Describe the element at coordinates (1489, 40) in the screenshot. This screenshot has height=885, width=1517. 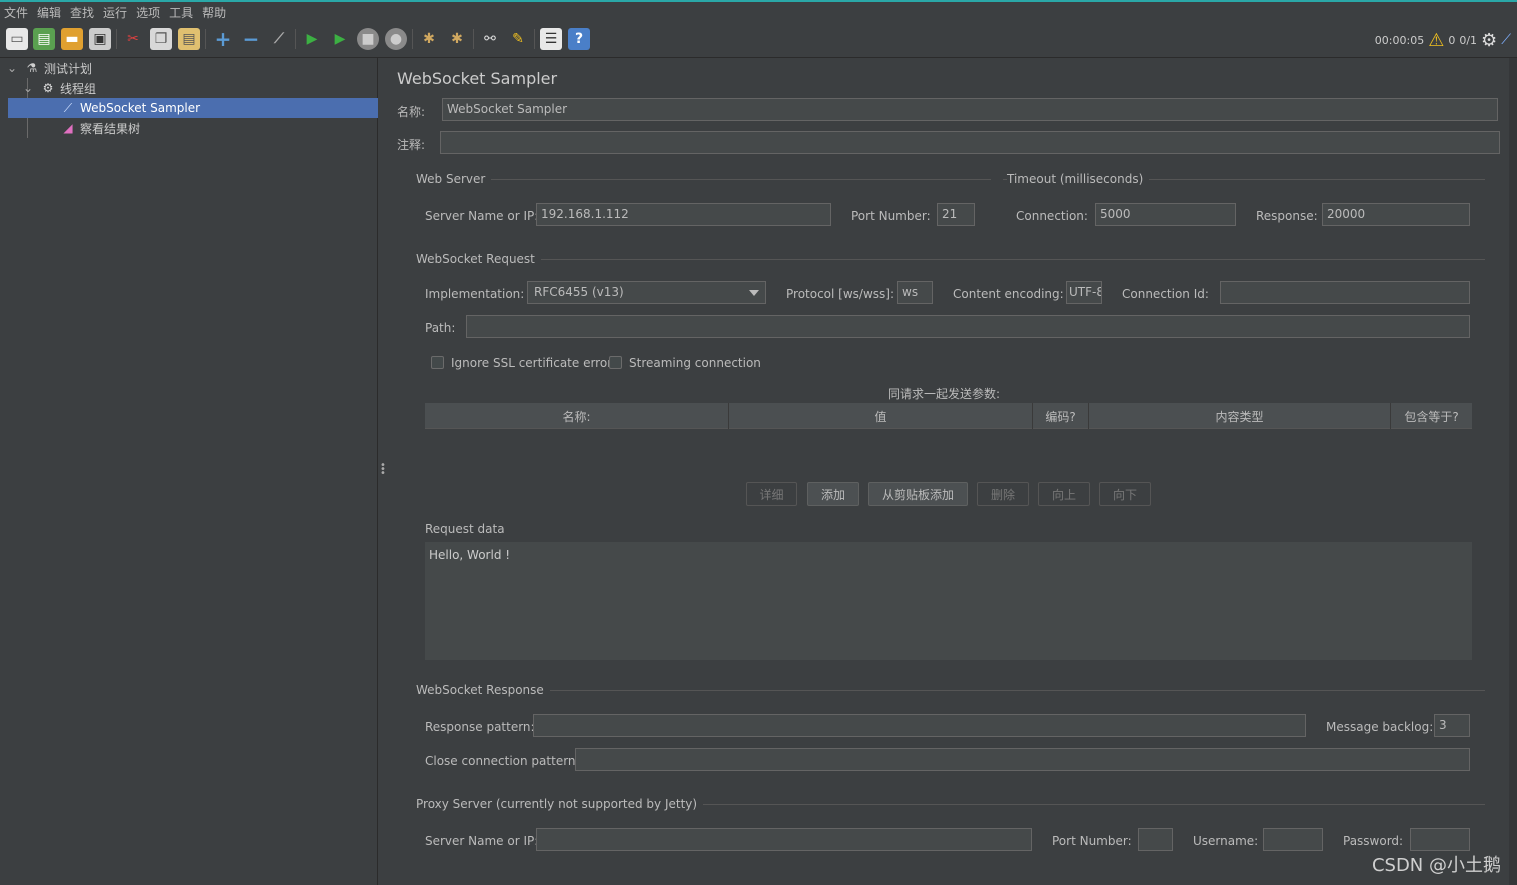
I see `remote-icon: ⚙` at that location.